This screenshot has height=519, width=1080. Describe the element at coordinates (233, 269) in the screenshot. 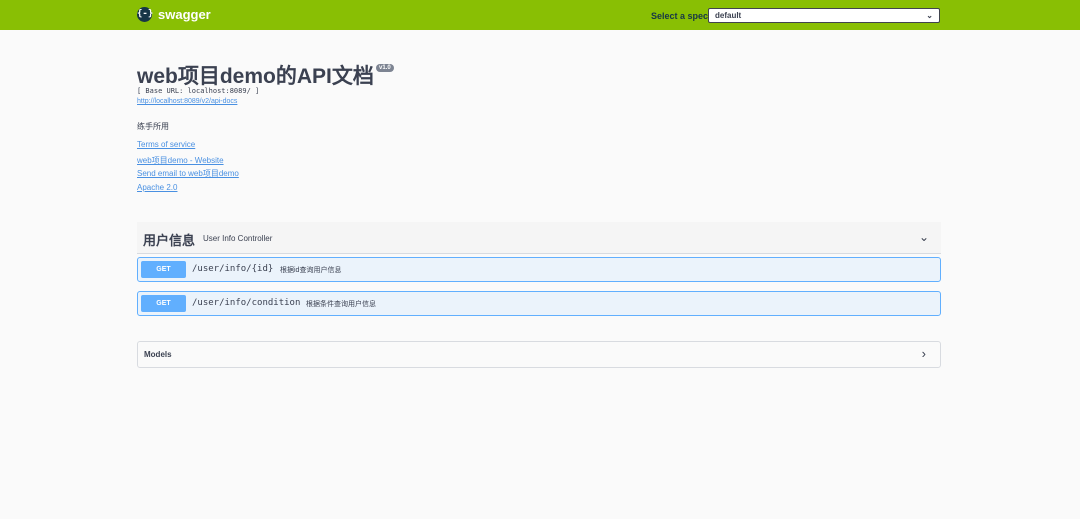

I see `operation-path: /user/info/{id}` at that location.